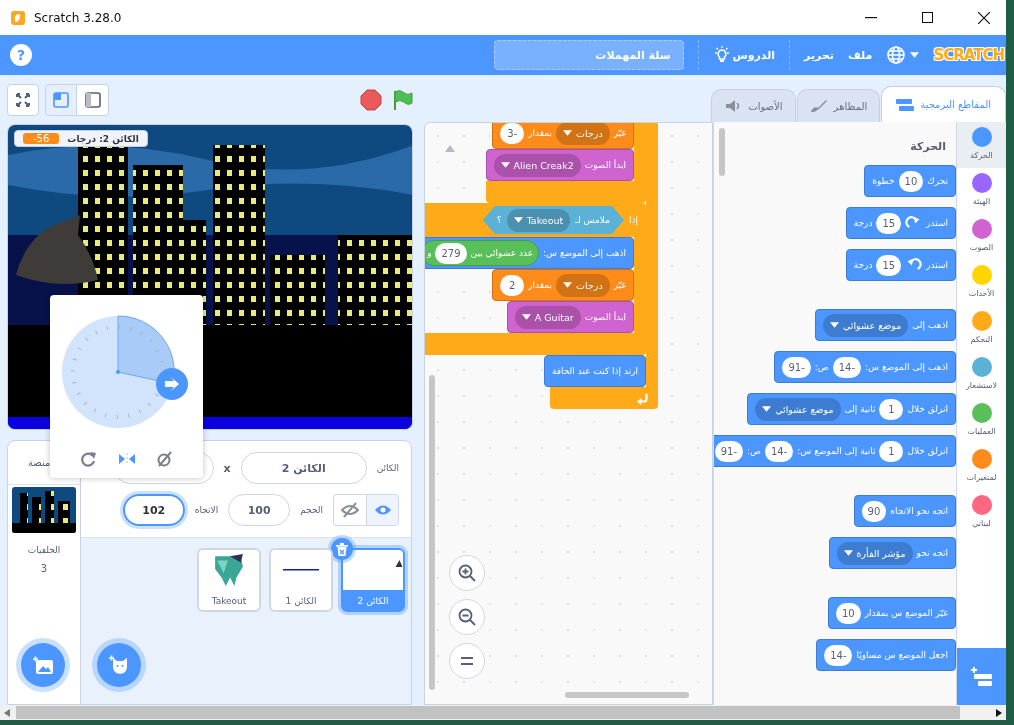 This screenshot has height=725, width=1014. I want to click on category-item: لبناتي, so click(981, 513).